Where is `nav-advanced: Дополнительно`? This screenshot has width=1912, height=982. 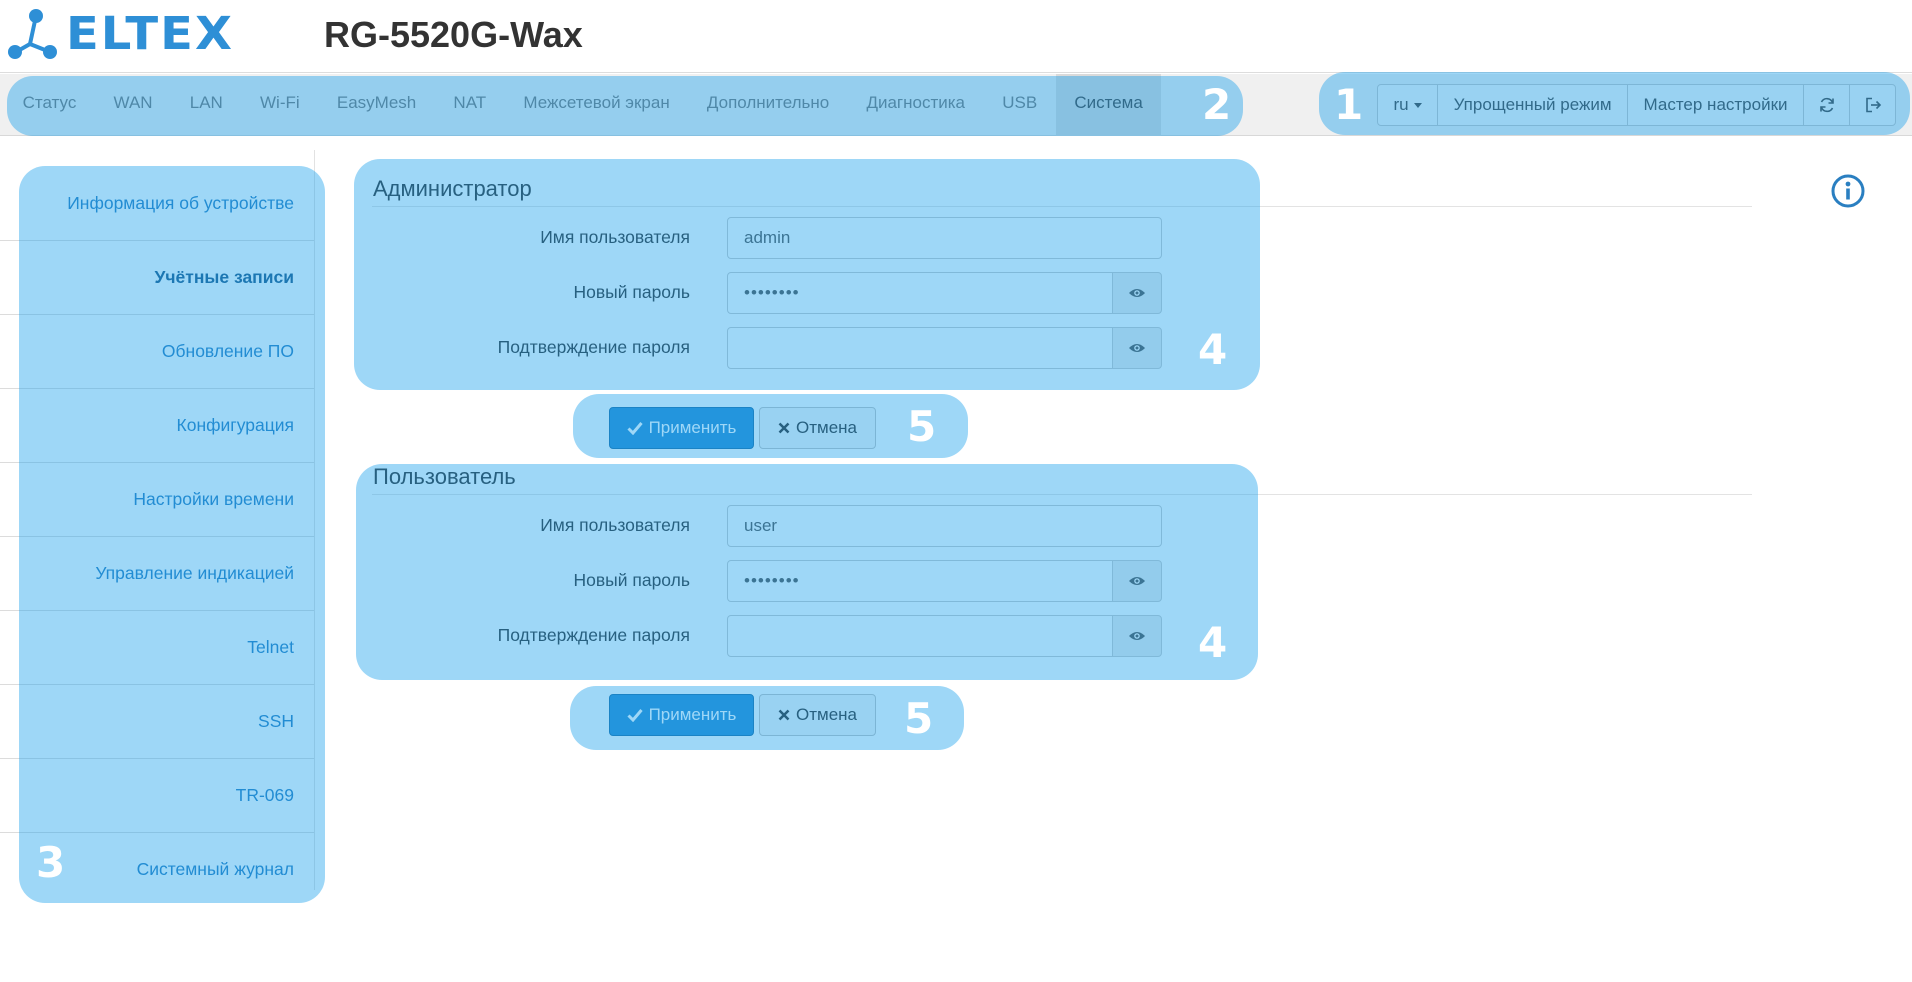
nav-advanced: Дополнительно is located at coordinates (768, 105).